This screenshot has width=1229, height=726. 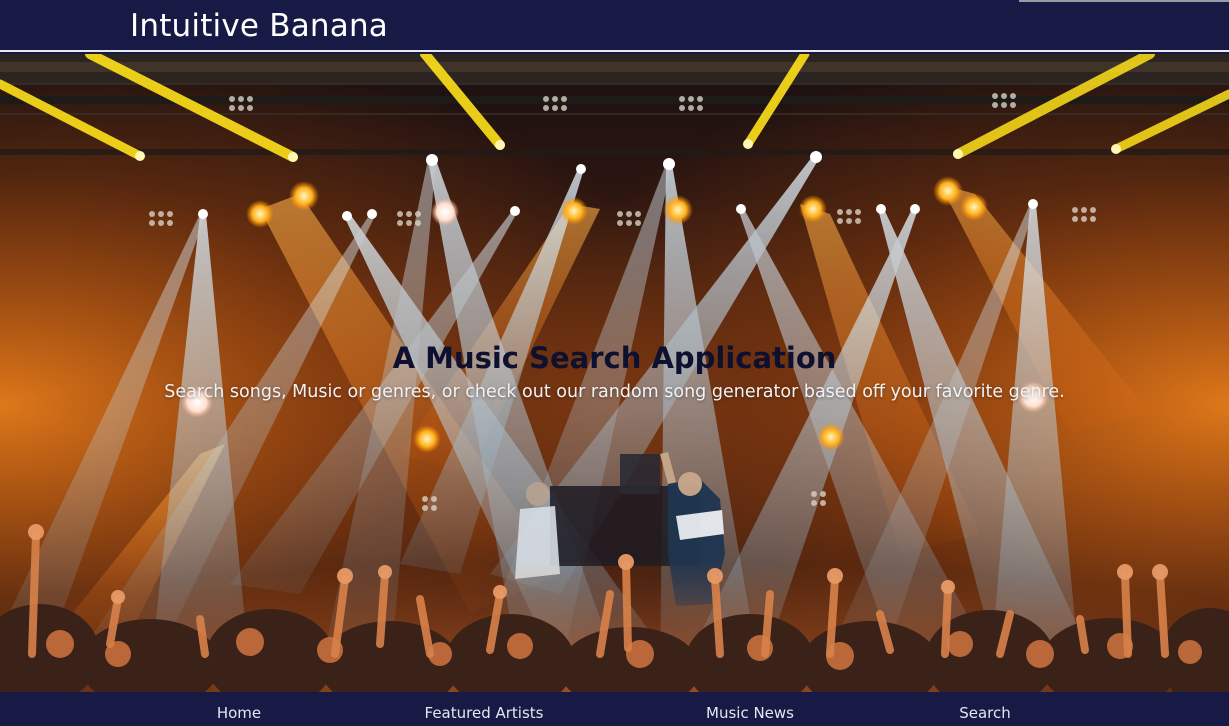 What do you see at coordinates (239, 713) in the screenshot?
I see `nav-link-home: Home` at bounding box center [239, 713].